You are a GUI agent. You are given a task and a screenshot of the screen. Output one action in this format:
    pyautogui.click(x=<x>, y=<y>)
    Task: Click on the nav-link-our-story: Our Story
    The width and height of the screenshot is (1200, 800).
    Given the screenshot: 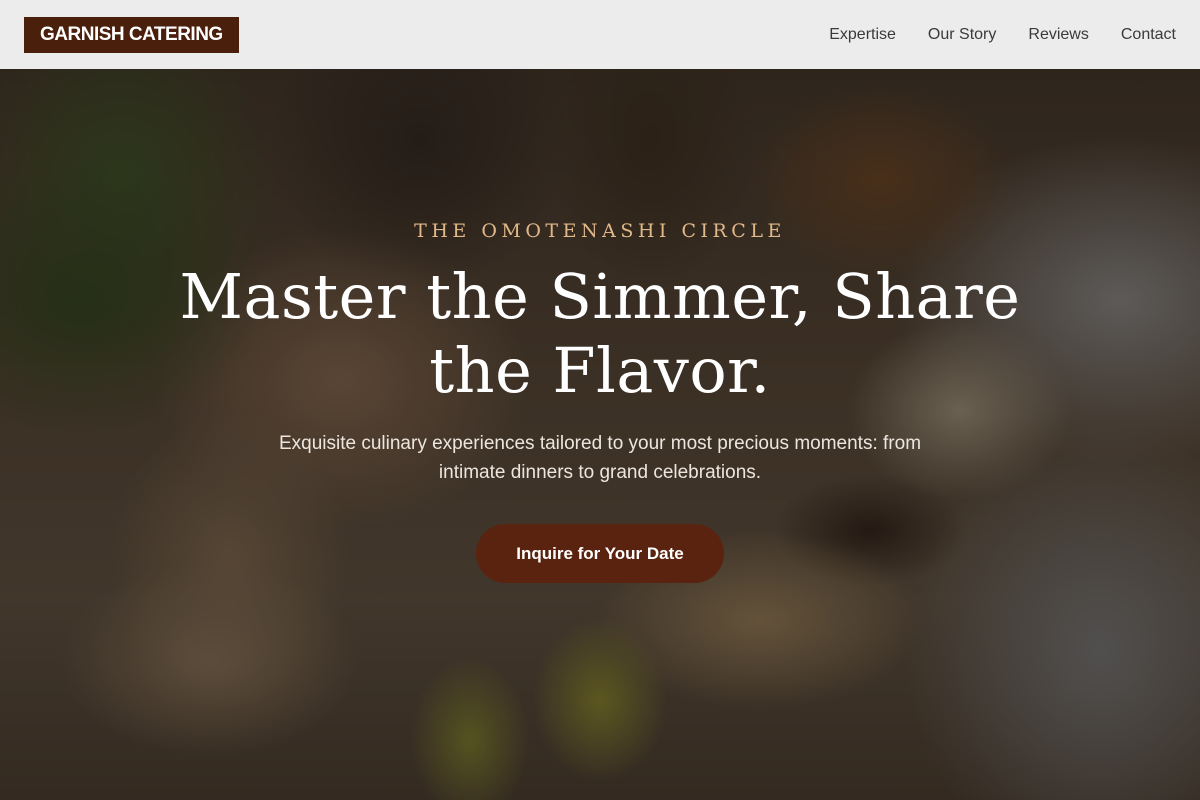 What is the action you would take?
    pyautogui.click(x=962, y=35)
    